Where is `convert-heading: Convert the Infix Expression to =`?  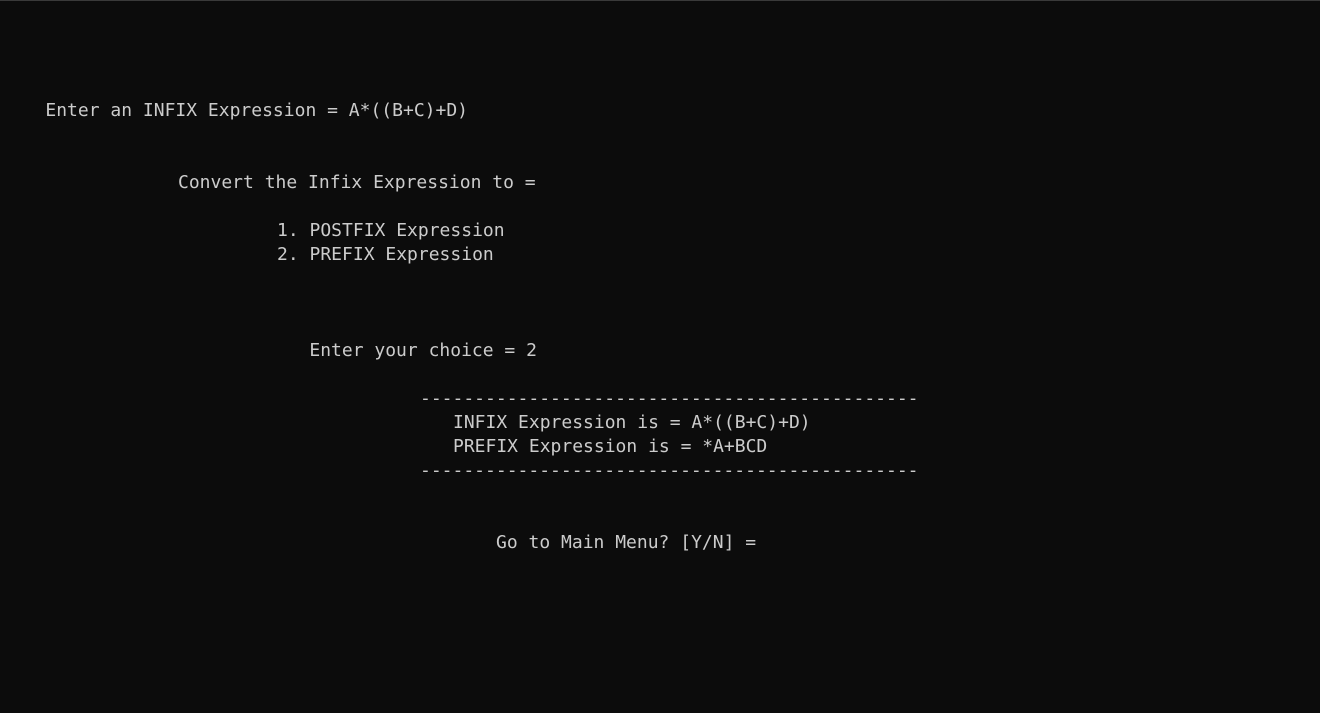 convert-heading: Convert the Infix Expression to = is located at coordinates (357, 182).